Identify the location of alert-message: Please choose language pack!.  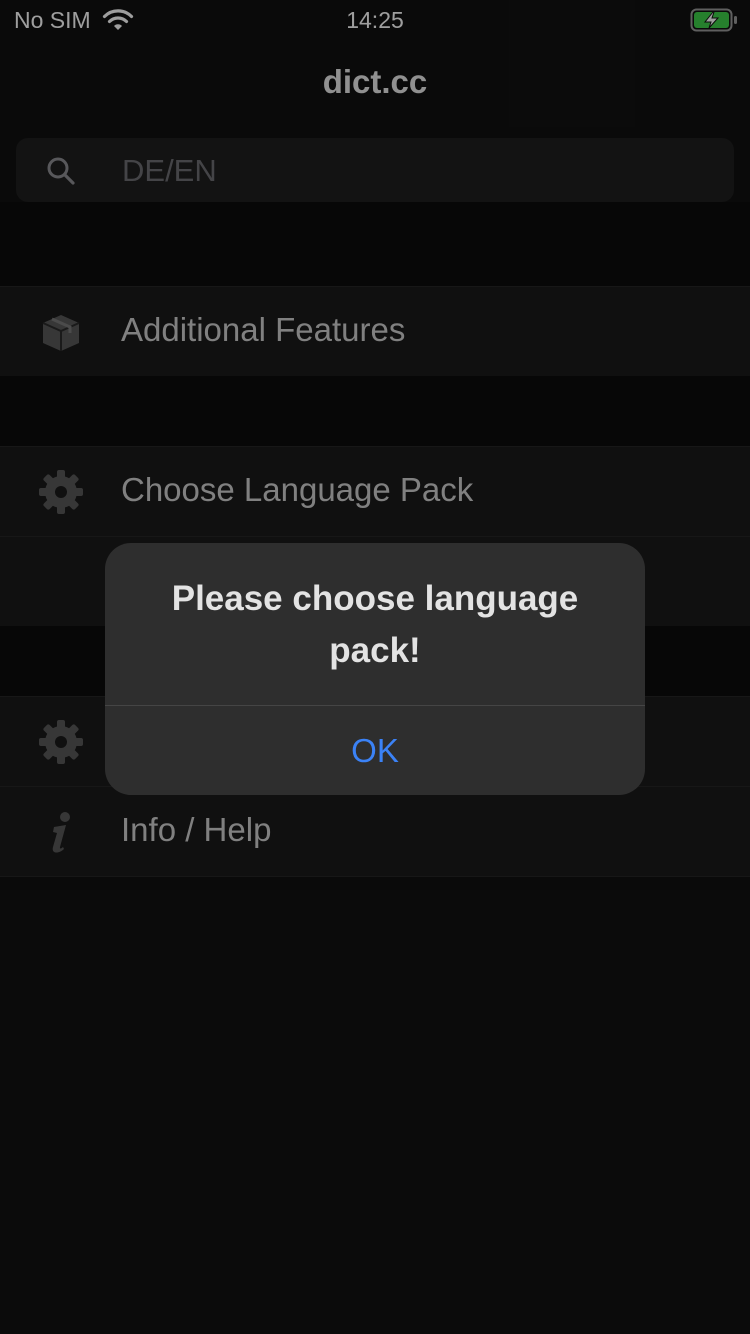
(375, 624).